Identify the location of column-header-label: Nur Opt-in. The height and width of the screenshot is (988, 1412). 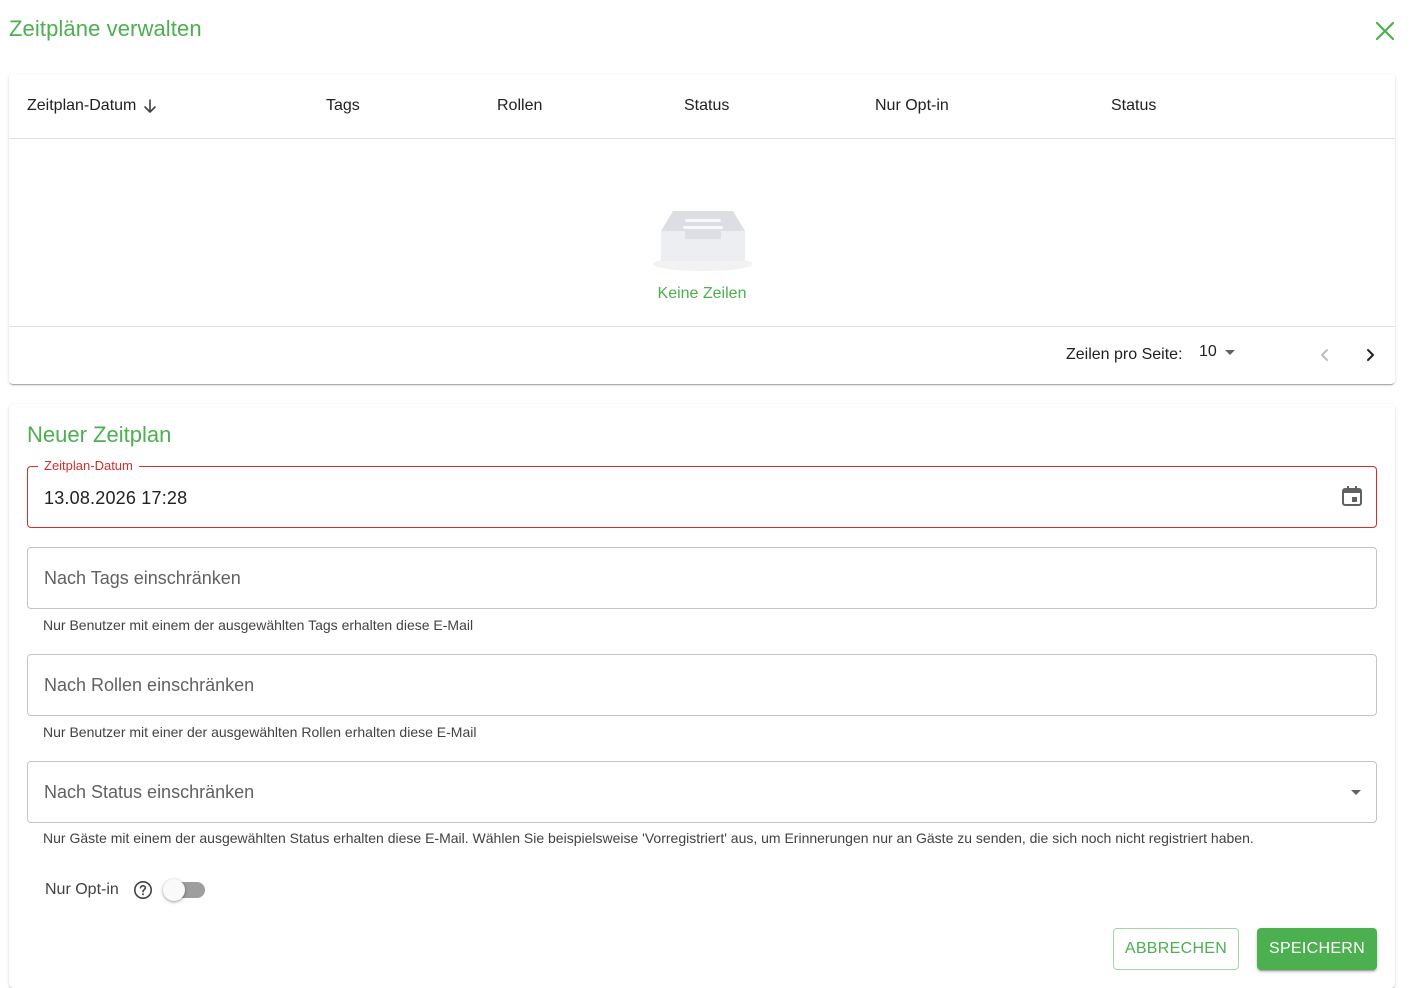
(912, 105).